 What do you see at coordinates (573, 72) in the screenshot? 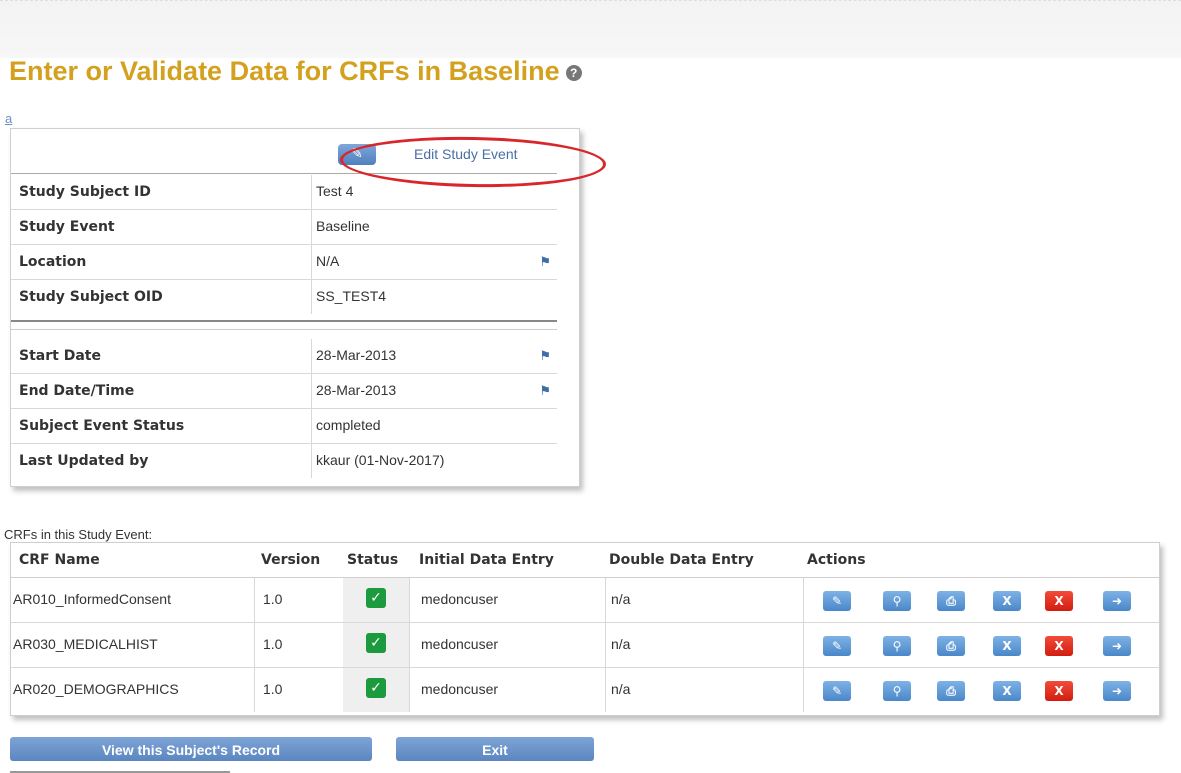
I see `help-icon: ?` at bounding box center [573, 72].